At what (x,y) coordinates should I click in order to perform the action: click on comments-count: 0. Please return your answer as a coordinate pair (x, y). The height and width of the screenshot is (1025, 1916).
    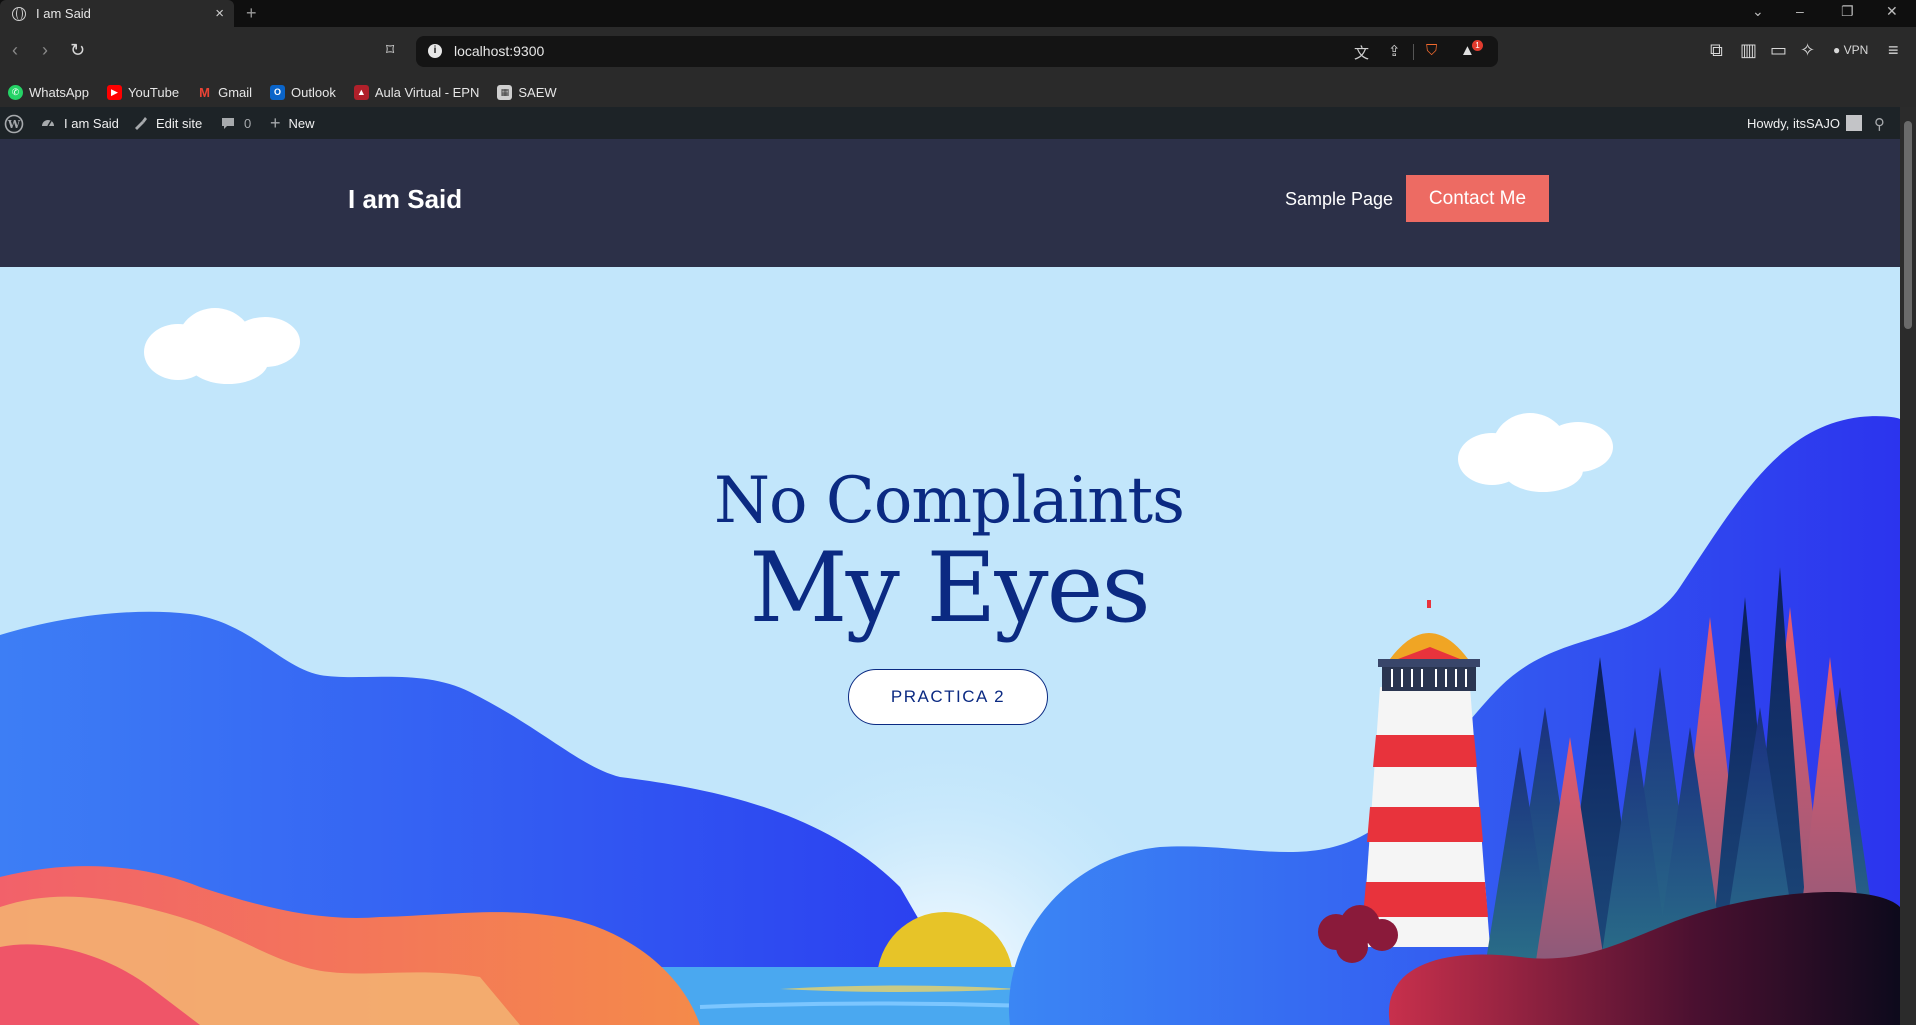
    Looking at the image, I should click on (248, 123).